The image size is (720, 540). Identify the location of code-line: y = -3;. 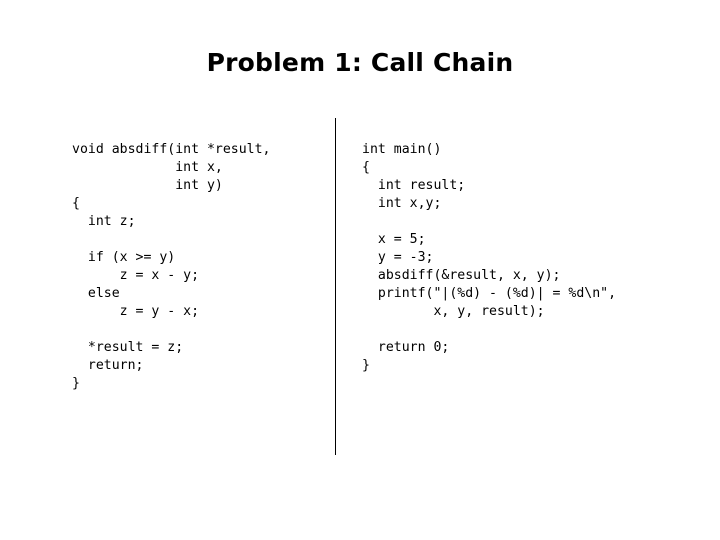
(398, 258).